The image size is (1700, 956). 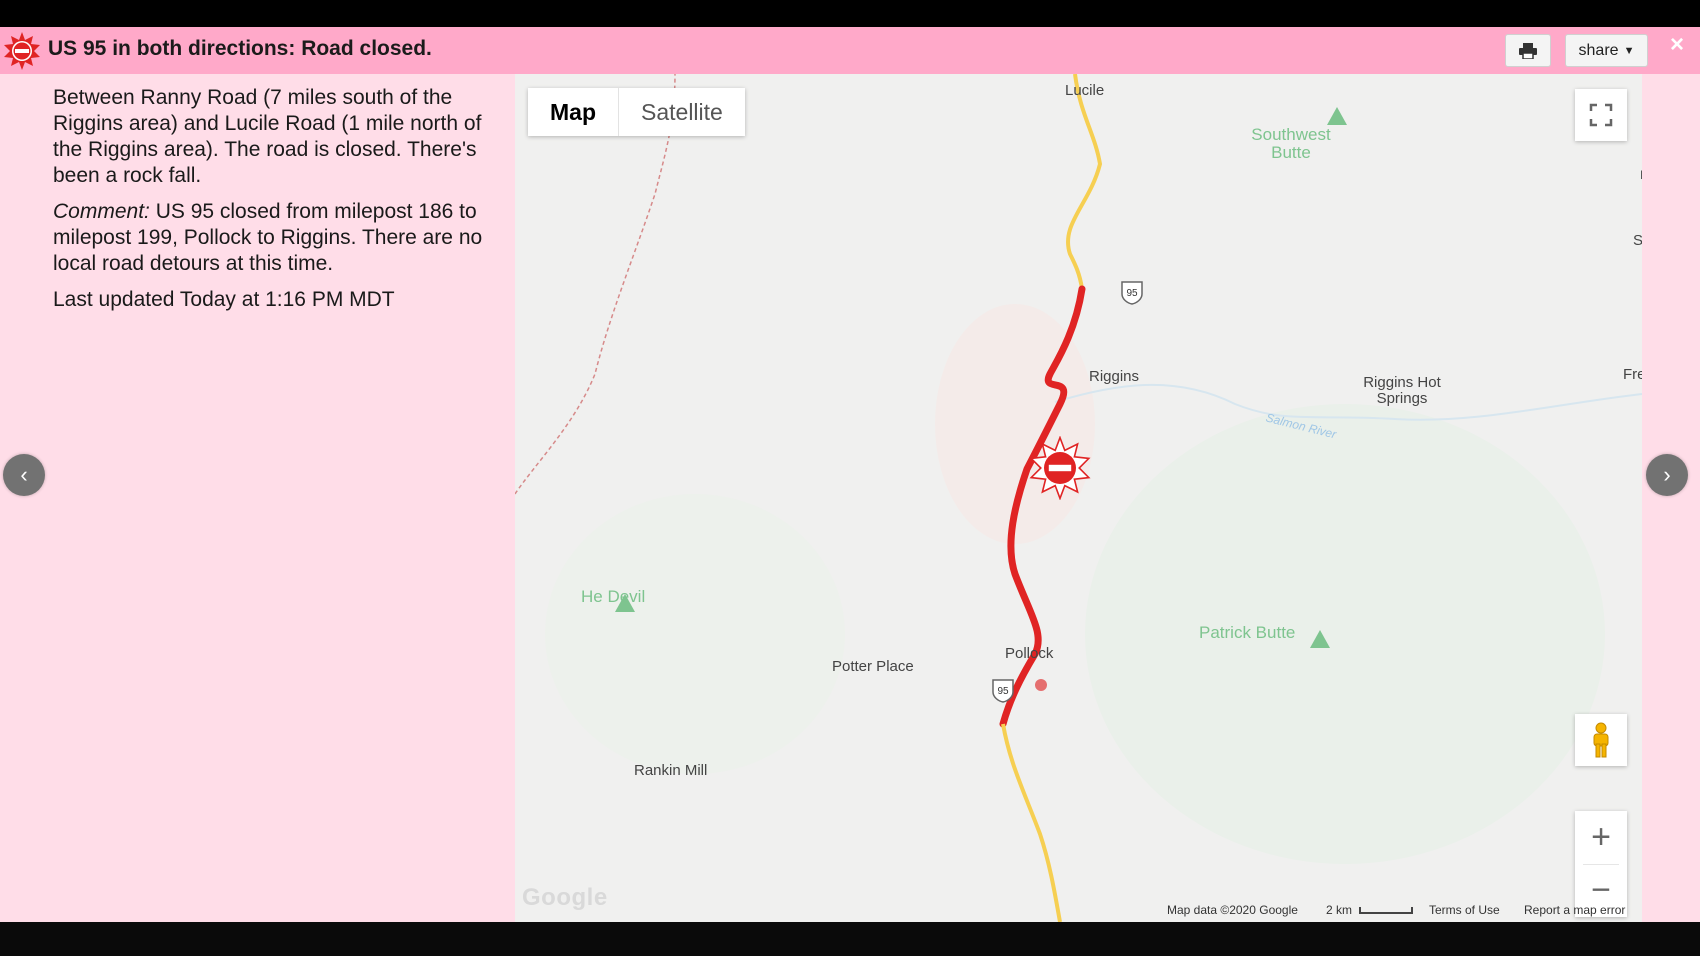 What do you see at coordinates (565, 897) in the screenshot?
I see `google-logo: Google` at bounding box center [565, 897].